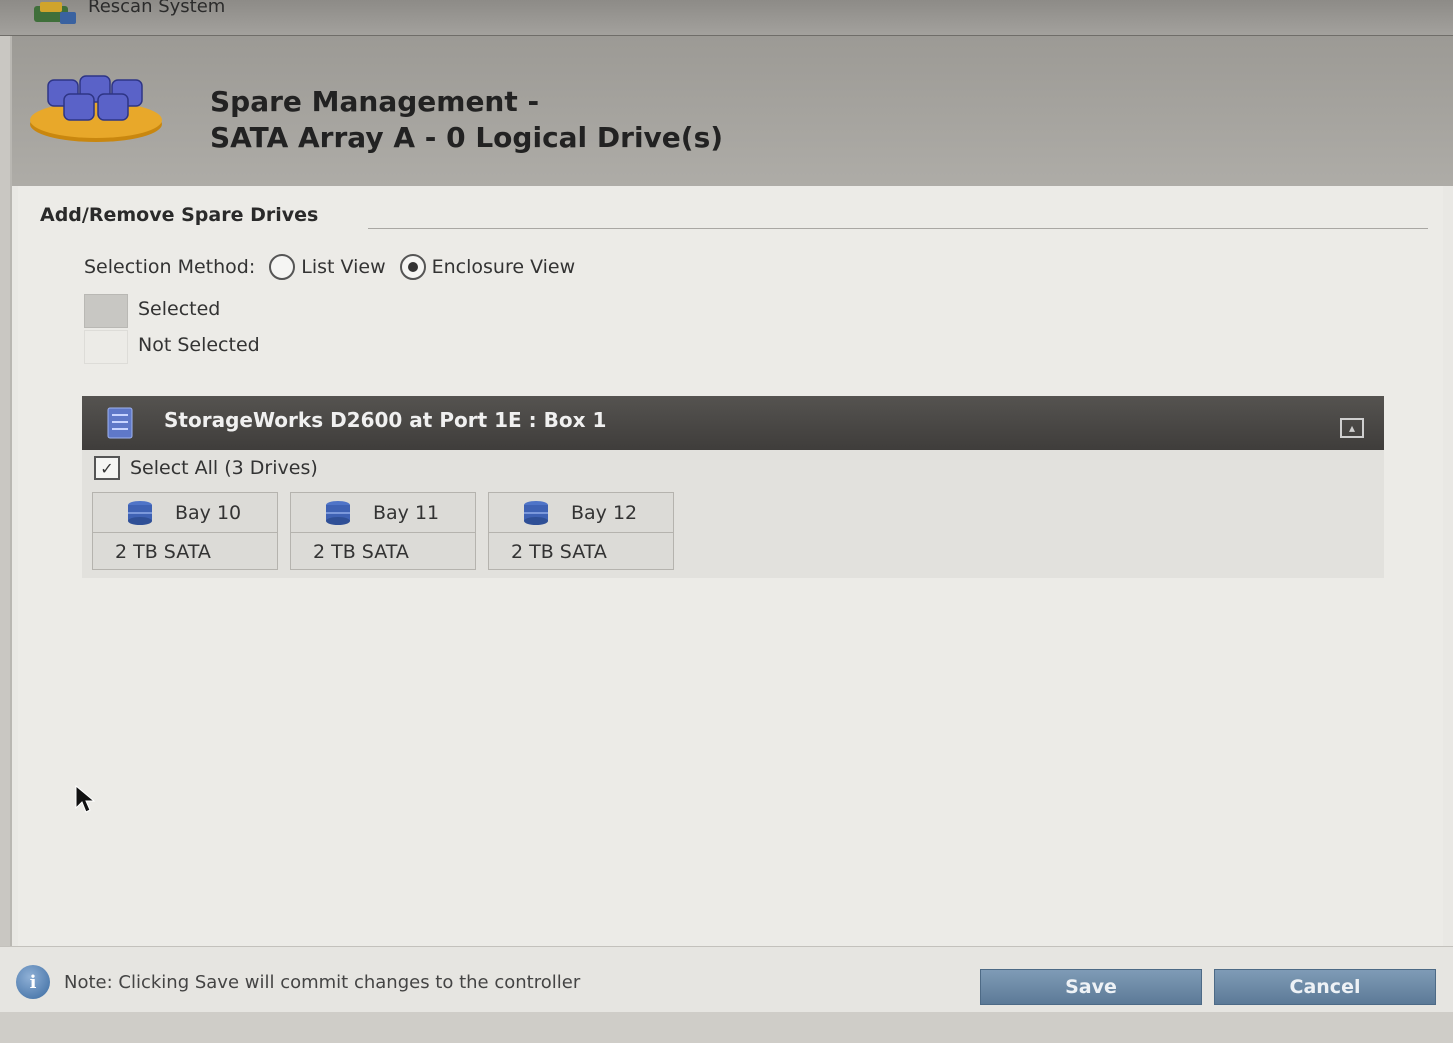 Image resolution: width=1453 pixels, height=1043 pixels. Describe the element at coordinates (406, 512) in the screenshot. I see `bay-name: Bay 11` at that location.